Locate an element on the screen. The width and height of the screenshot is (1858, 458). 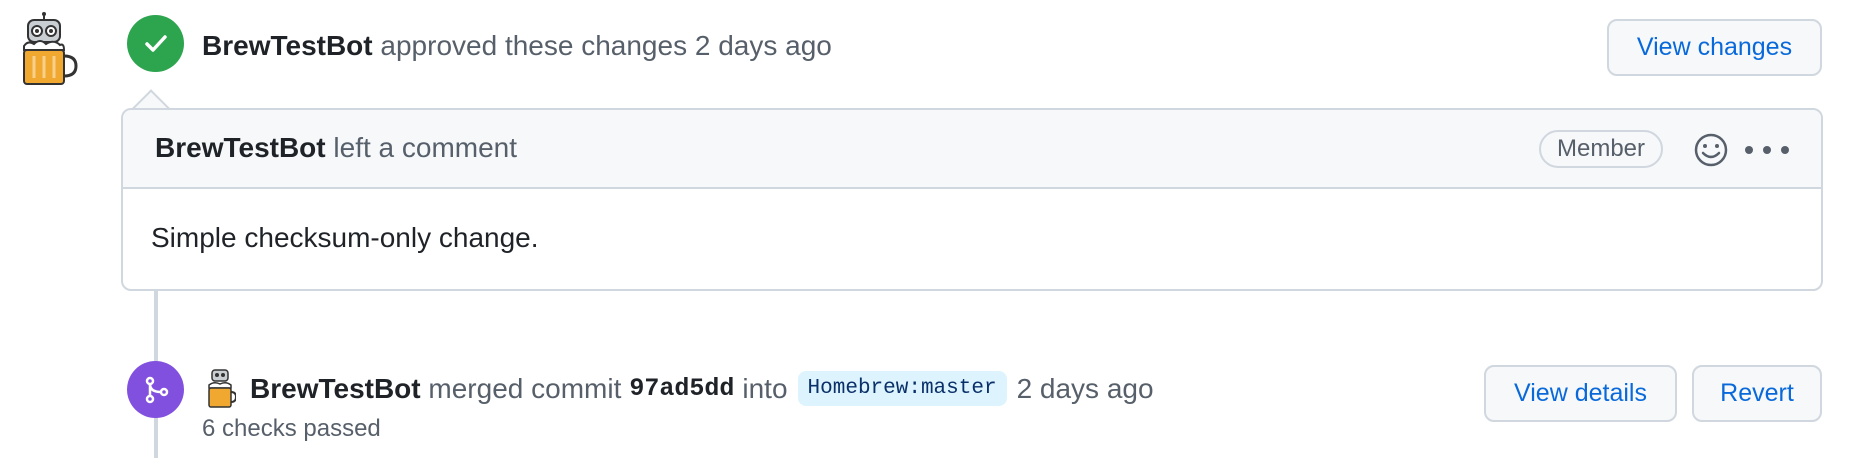
check-icon is located at coordinates (155, 43).